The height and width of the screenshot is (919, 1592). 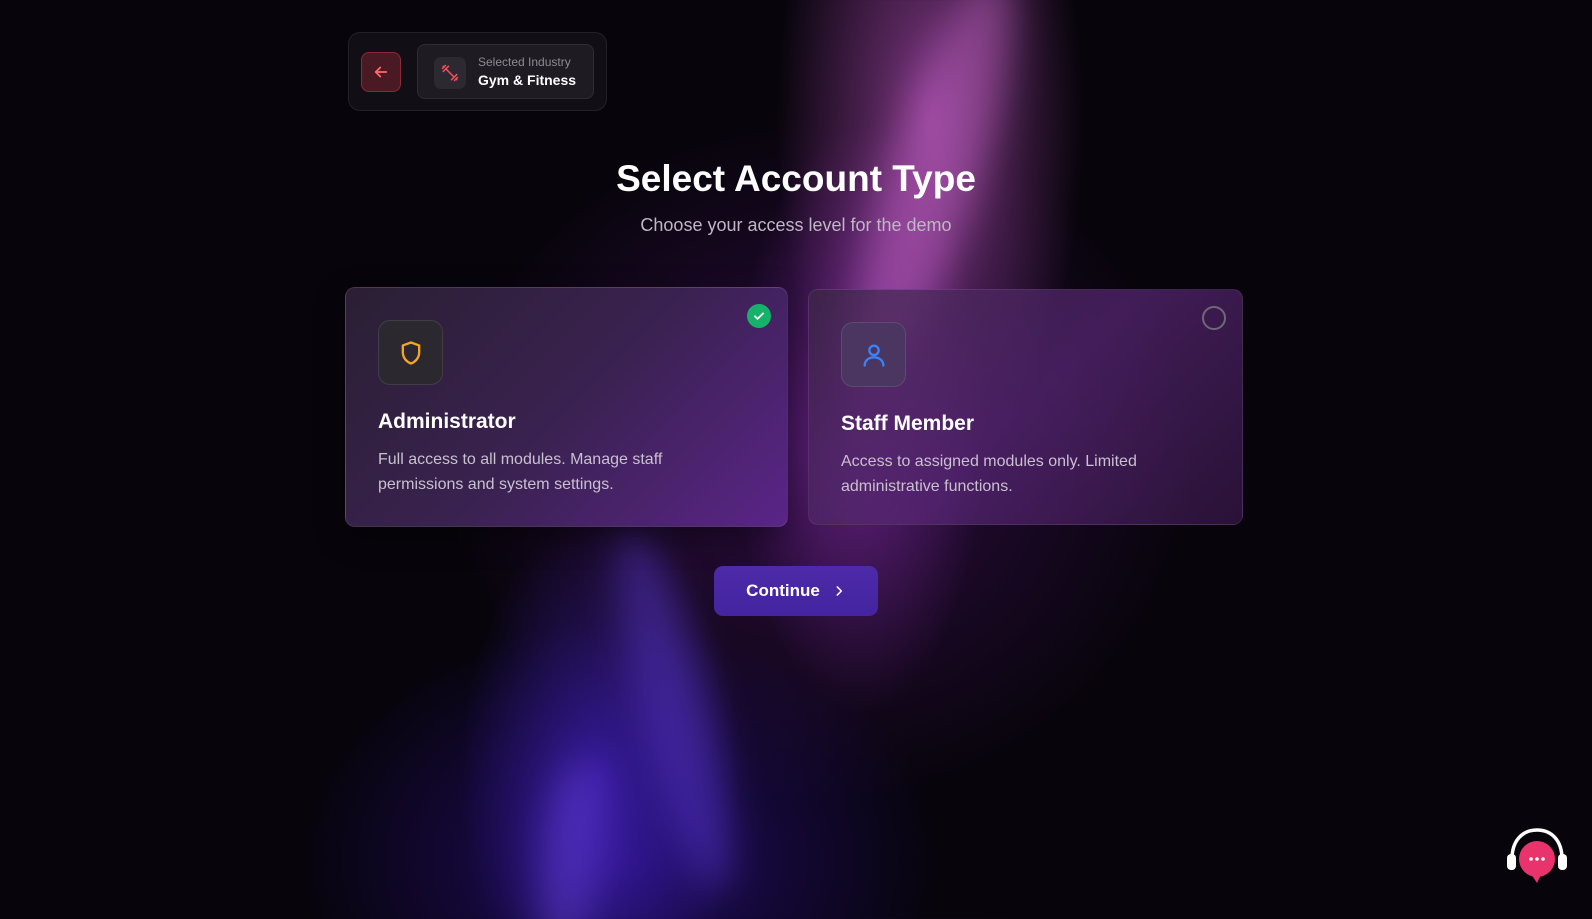 What do you see at coordinates (783, 590) in the screenshot?
I see `continue-label: Continue` at bounding box center [783, 590].